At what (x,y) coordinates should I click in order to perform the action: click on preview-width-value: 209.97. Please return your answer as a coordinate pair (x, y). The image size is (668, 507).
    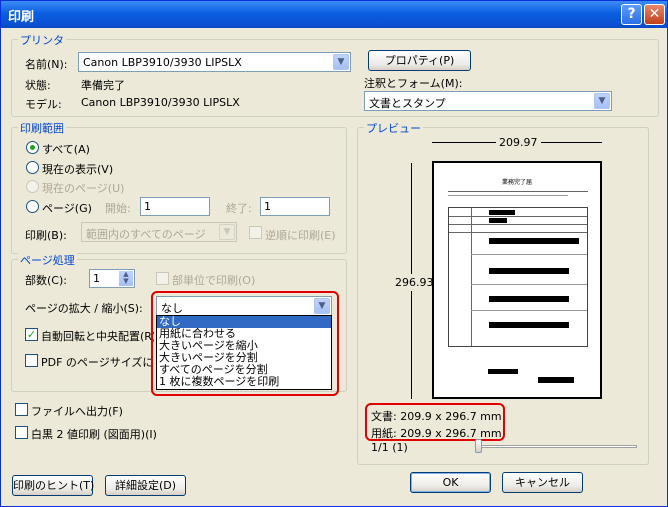
    Looking at the image, I should click on (518, 142).